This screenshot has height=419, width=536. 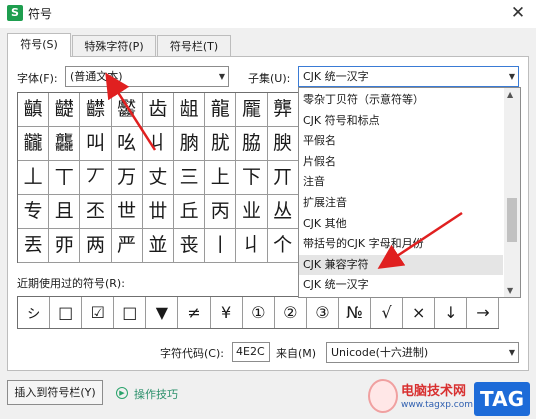 What do you see at coordinates (131, 111) in the screenshot?
I see `red-arrow-font` at bounding box center [131, 111].